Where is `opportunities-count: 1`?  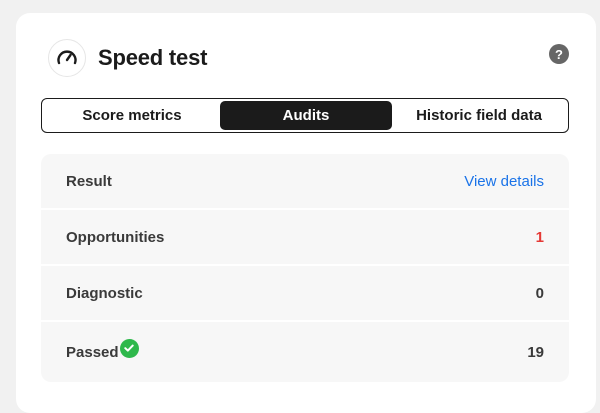
opportunities-count: 1 is located at coordinates (539, 237).